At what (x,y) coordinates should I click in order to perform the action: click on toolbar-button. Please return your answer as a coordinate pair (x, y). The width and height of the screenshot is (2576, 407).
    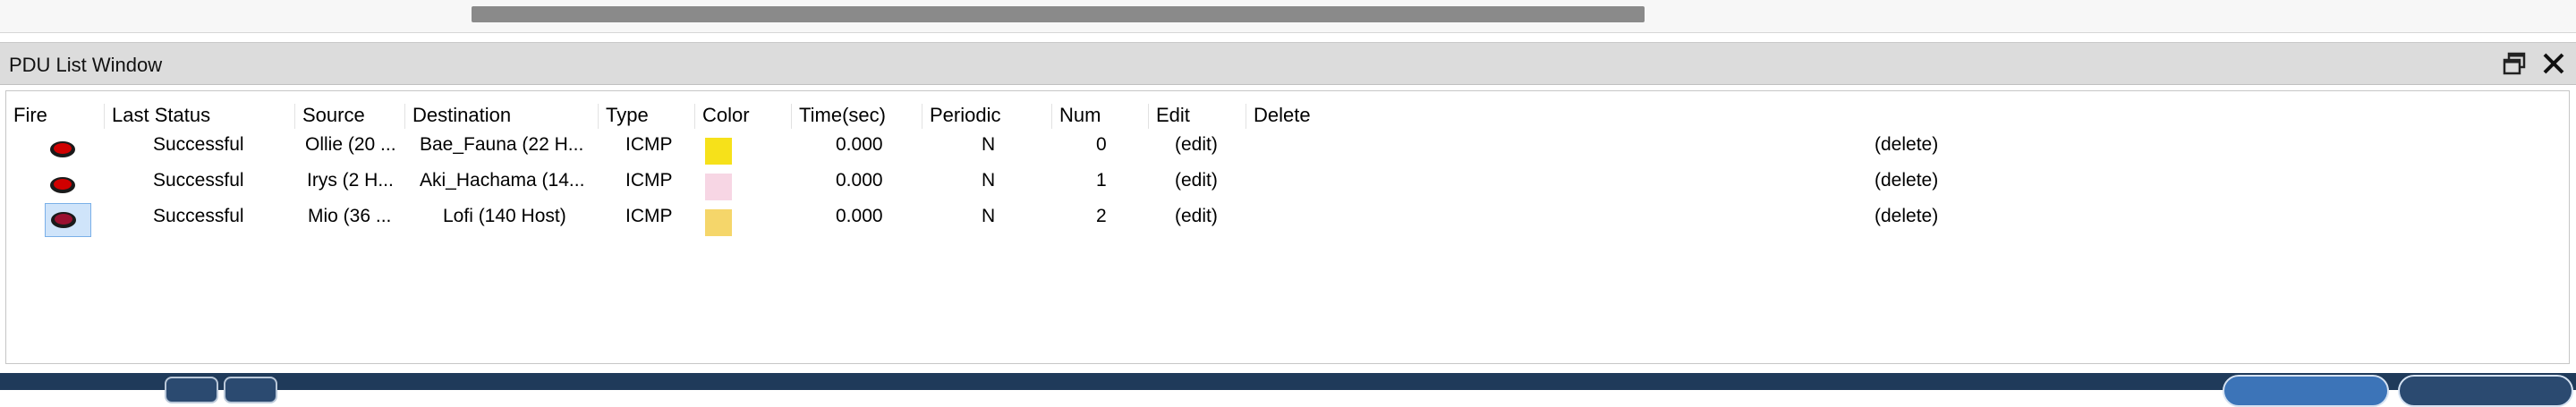
    Looking at the image, I should click on (250, 390).